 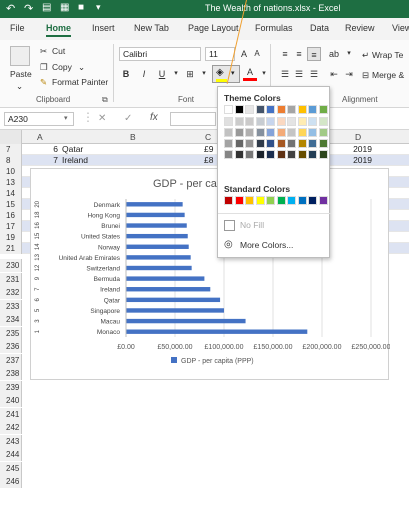 I want to click on font-color-dropdown-icon: ▾, so click(x=264, y=74).